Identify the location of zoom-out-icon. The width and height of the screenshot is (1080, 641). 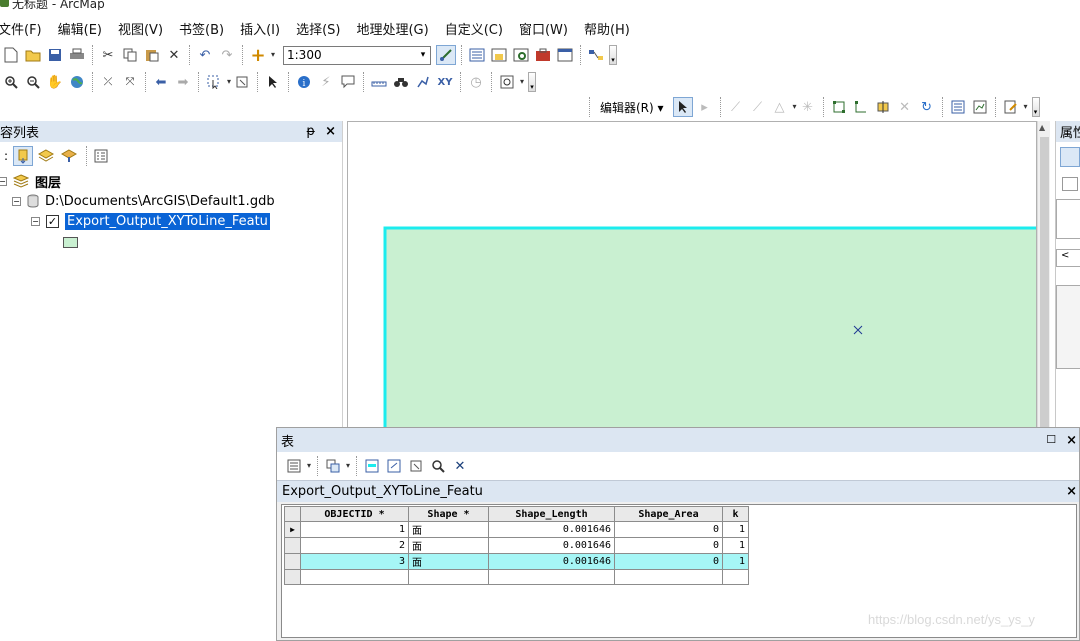
(33, 82).